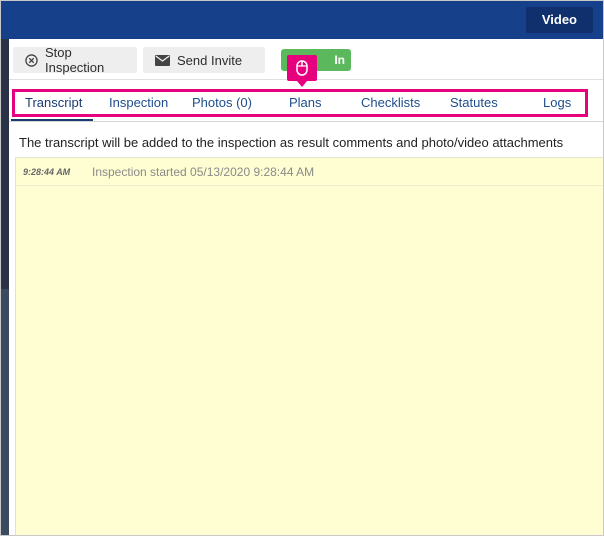 The width and height of the screenshot is (604, 536). What do you see at coordinates (5, 287) in the screenshot?
I see `video-preview-strip` at bounding box center [5, 287].